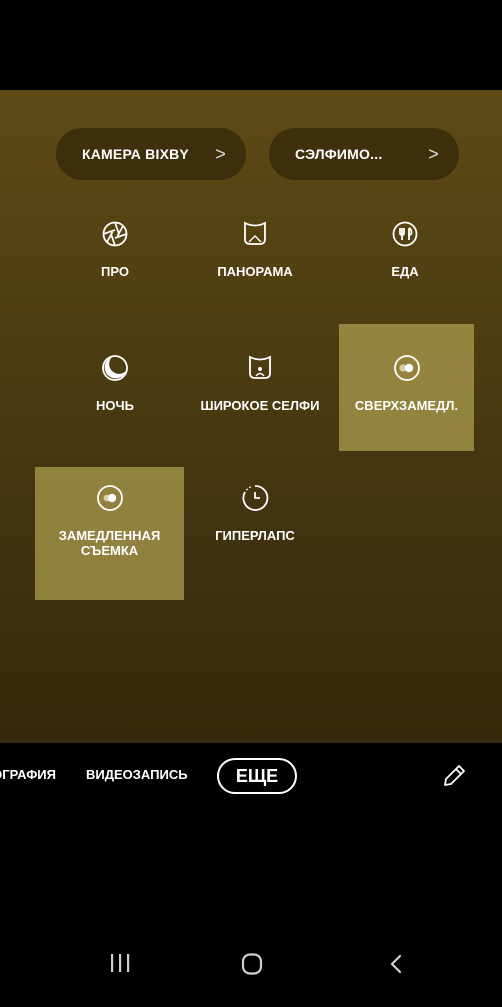 The image size is (502, 1007). What do you see at coordinates (115, 383) in the screenshot?
I see `mode-night: НОЧЬ` at bounding box center [115, 383].